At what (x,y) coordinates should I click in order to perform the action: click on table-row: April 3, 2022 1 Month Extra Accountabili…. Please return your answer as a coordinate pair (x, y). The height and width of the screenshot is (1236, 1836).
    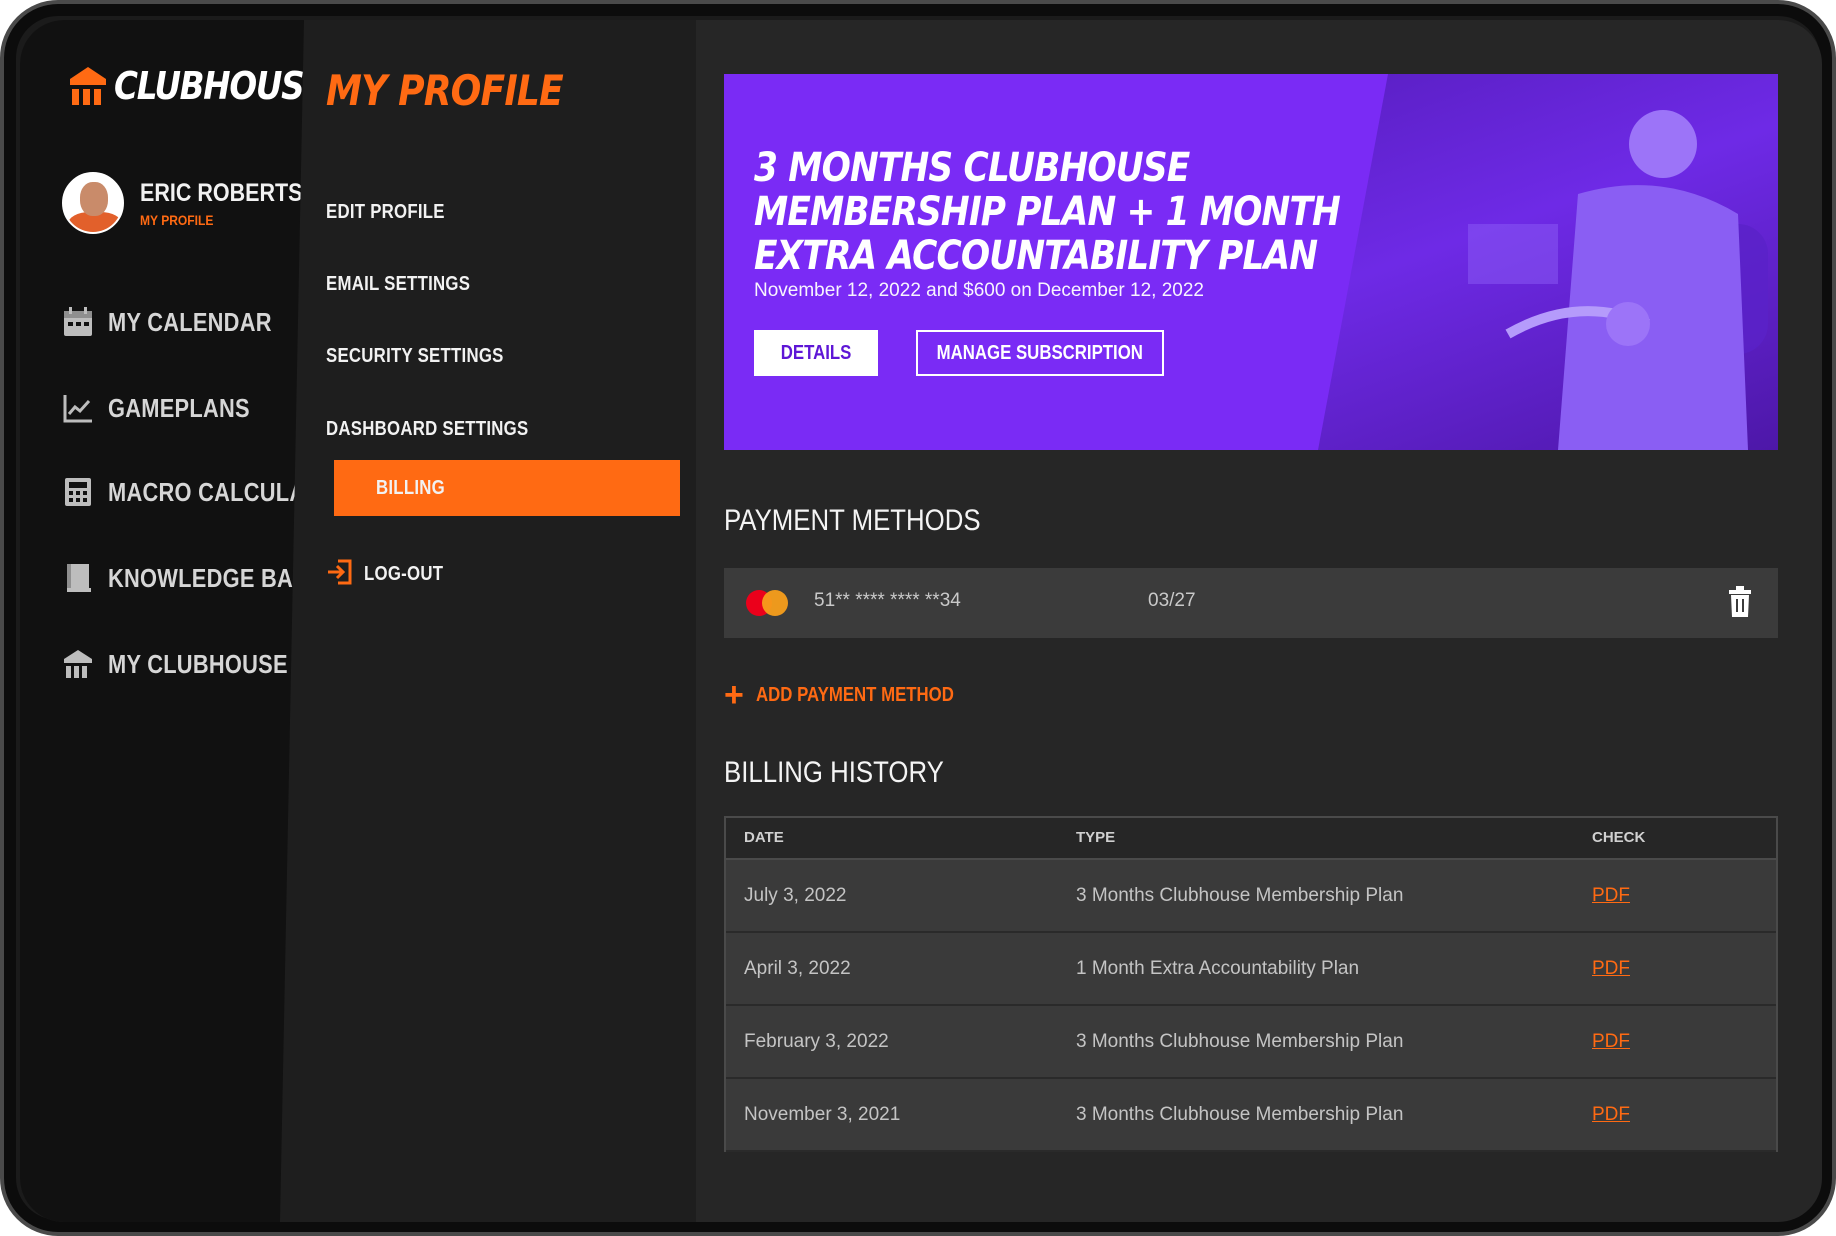
    Looking at the image, I should click on (1251, 969).